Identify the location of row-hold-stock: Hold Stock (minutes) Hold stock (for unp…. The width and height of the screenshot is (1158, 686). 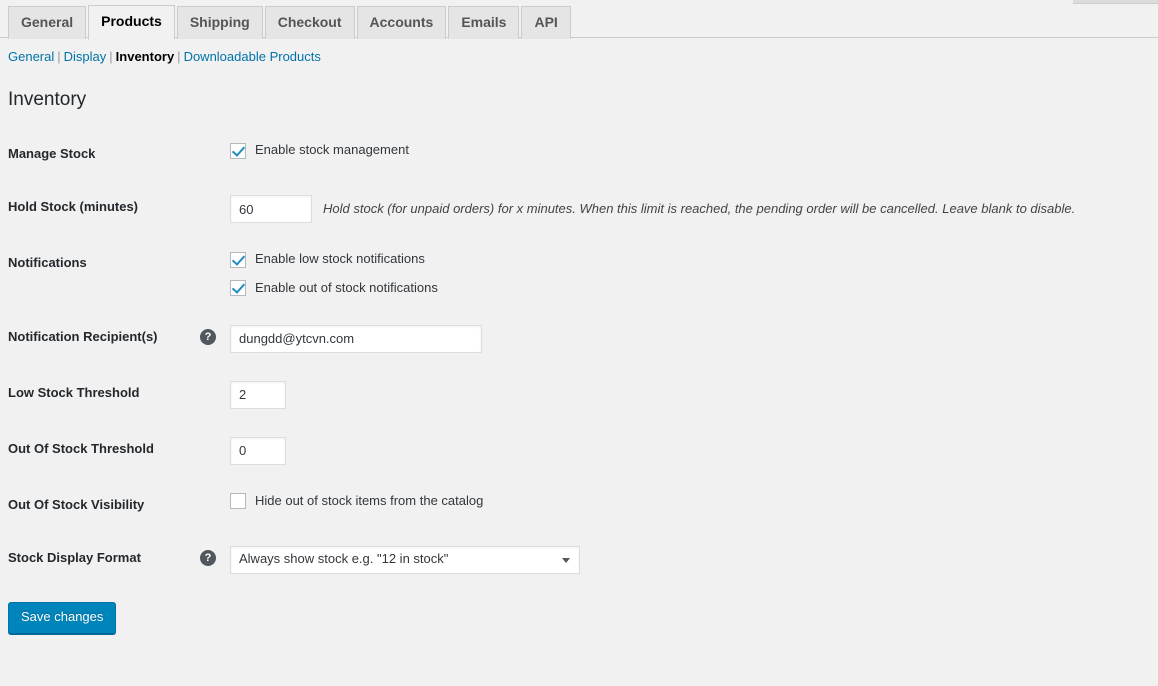
(575, 209).